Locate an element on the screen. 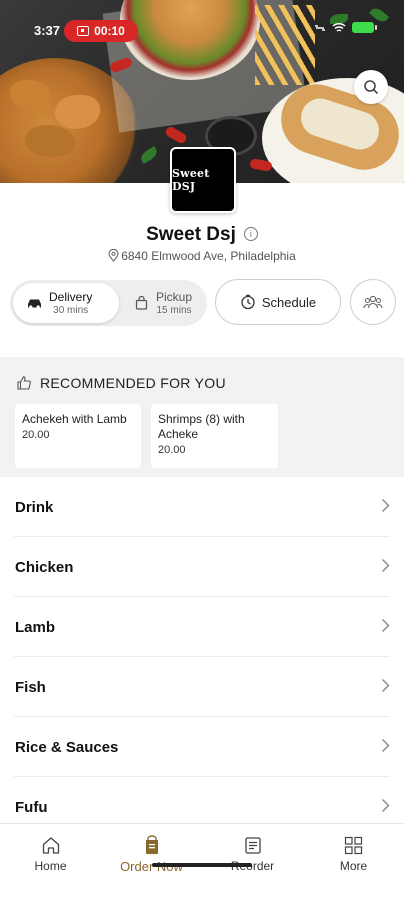 The width and height of the screenshot is (404, 900). schedule-button: Schedule is located at coordinates (278, 302).